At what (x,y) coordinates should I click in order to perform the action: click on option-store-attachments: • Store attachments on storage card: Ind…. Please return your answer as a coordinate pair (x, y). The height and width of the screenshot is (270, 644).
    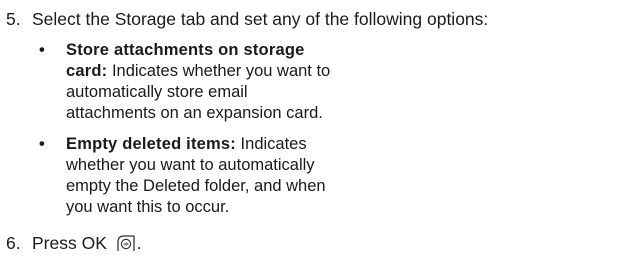
    Looking at the image, I should click on (186, 82).